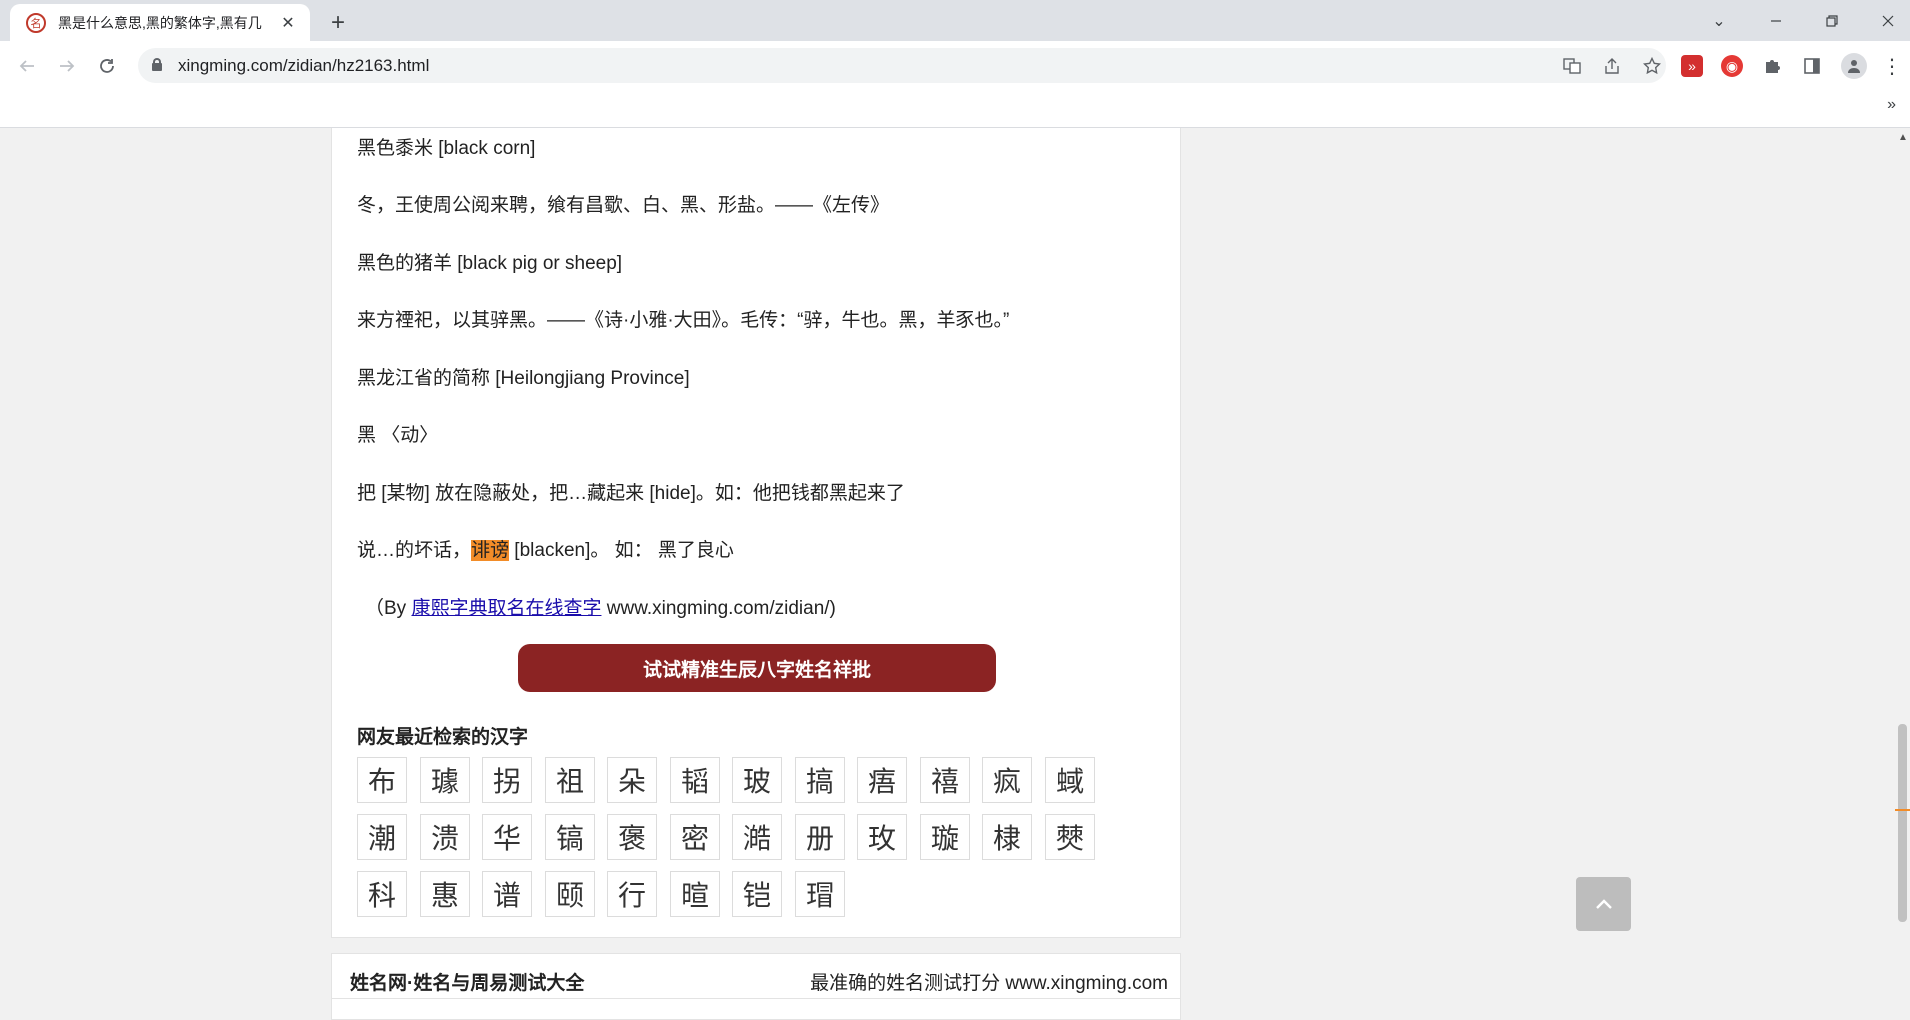  Describe the element at coordinates (288, 23) in the screenshot. I see `tab-close-icon: ✕` at that location.